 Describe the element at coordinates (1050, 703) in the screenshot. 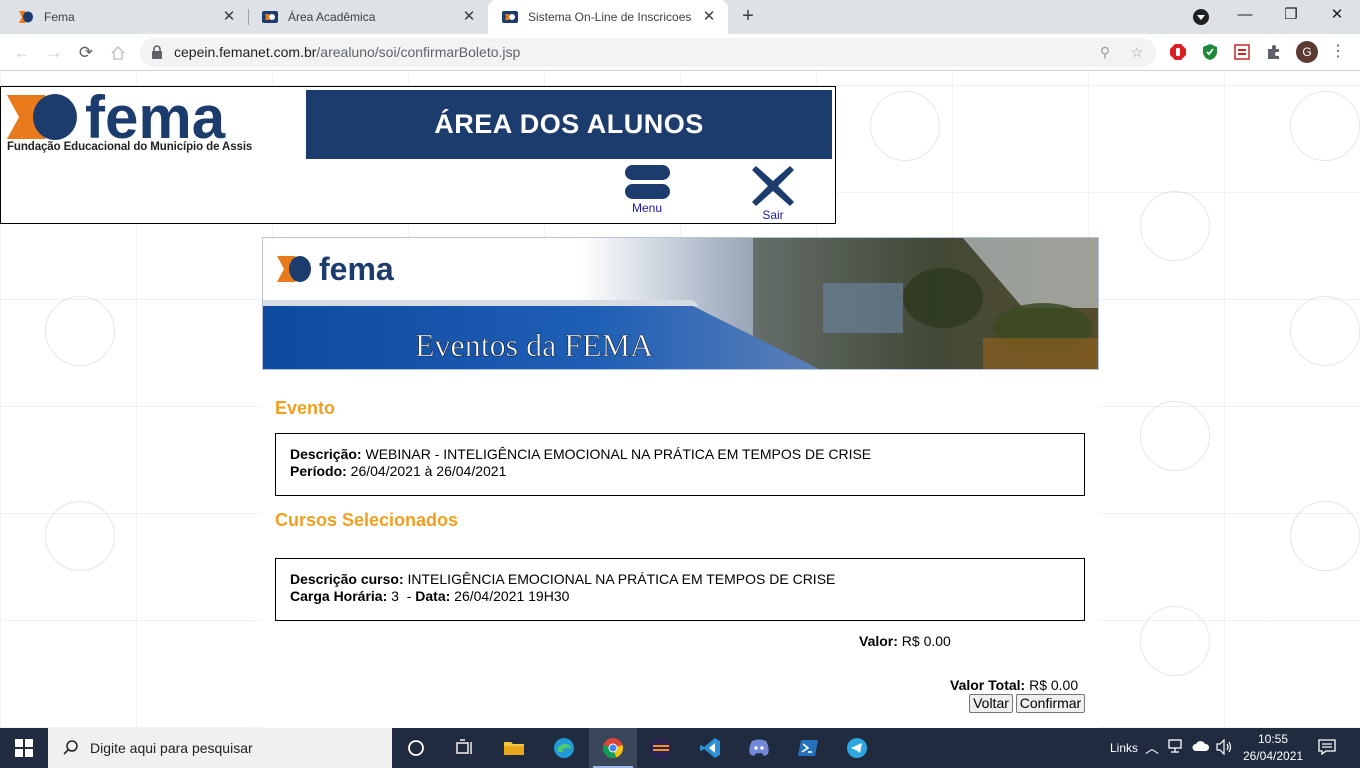

I see `confirmar-button: Confirmar` at that location.